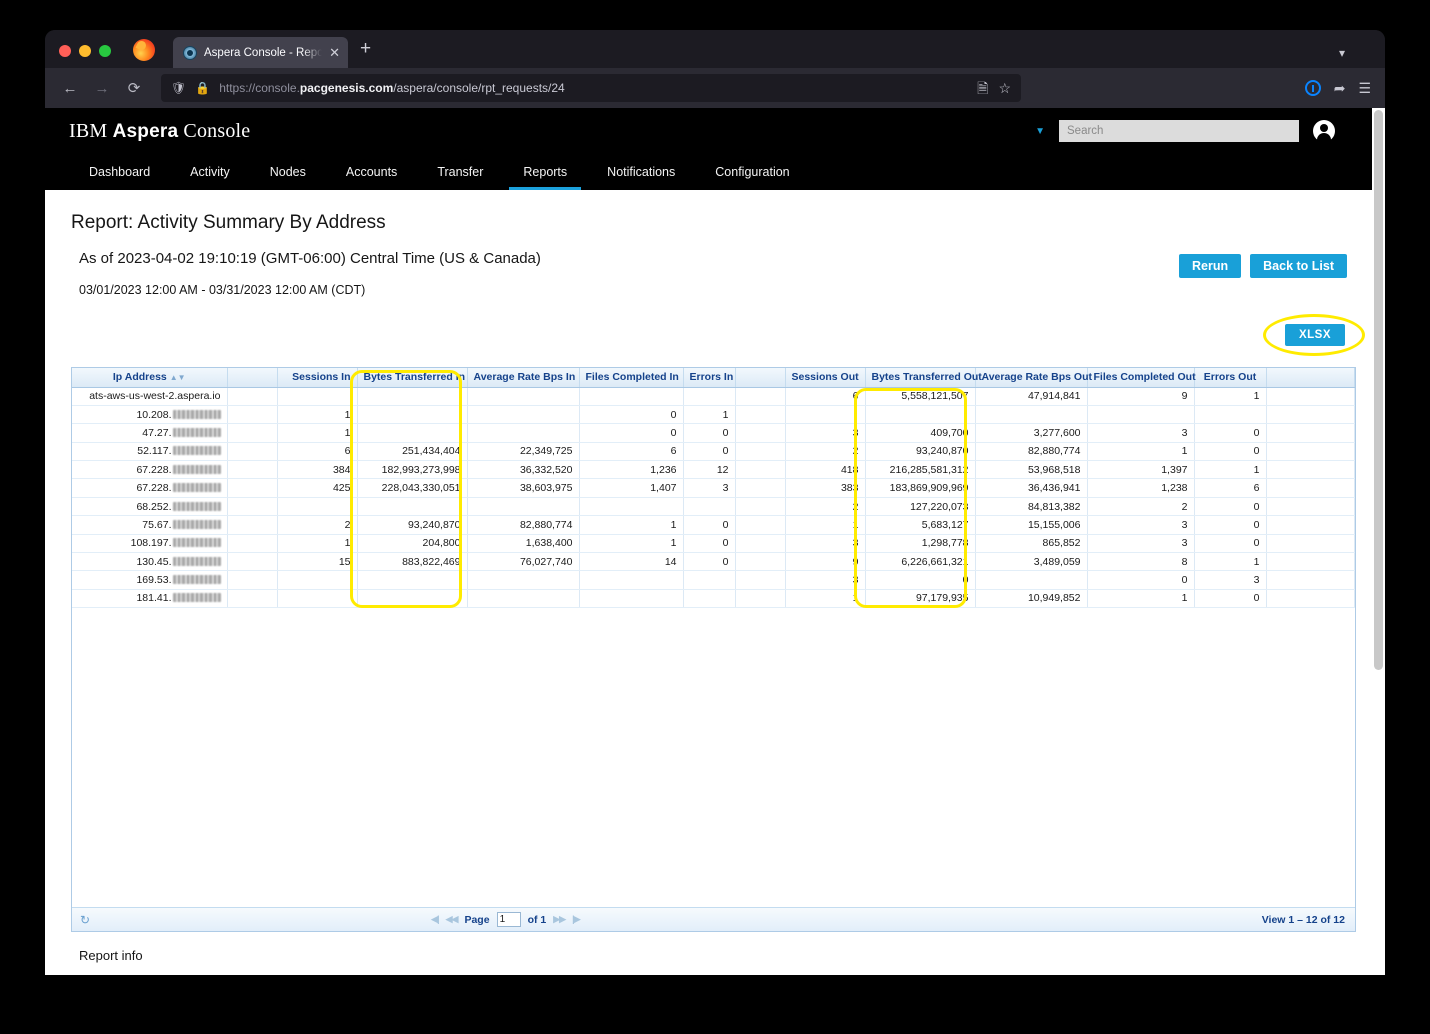 Image resolution: width=1430 pixels, height=1034 pixels. Describe the element at coordinates (70, 88) in the screenshot. I see `back-button: ←` at that location.